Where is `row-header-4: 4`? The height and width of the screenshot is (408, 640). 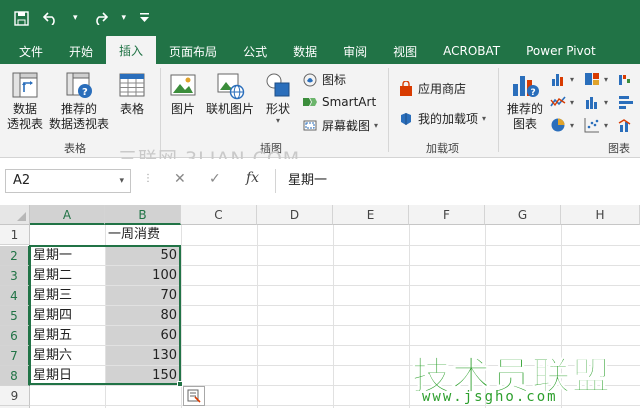
row-header-4: 4 is located at coordinates (15, 296).